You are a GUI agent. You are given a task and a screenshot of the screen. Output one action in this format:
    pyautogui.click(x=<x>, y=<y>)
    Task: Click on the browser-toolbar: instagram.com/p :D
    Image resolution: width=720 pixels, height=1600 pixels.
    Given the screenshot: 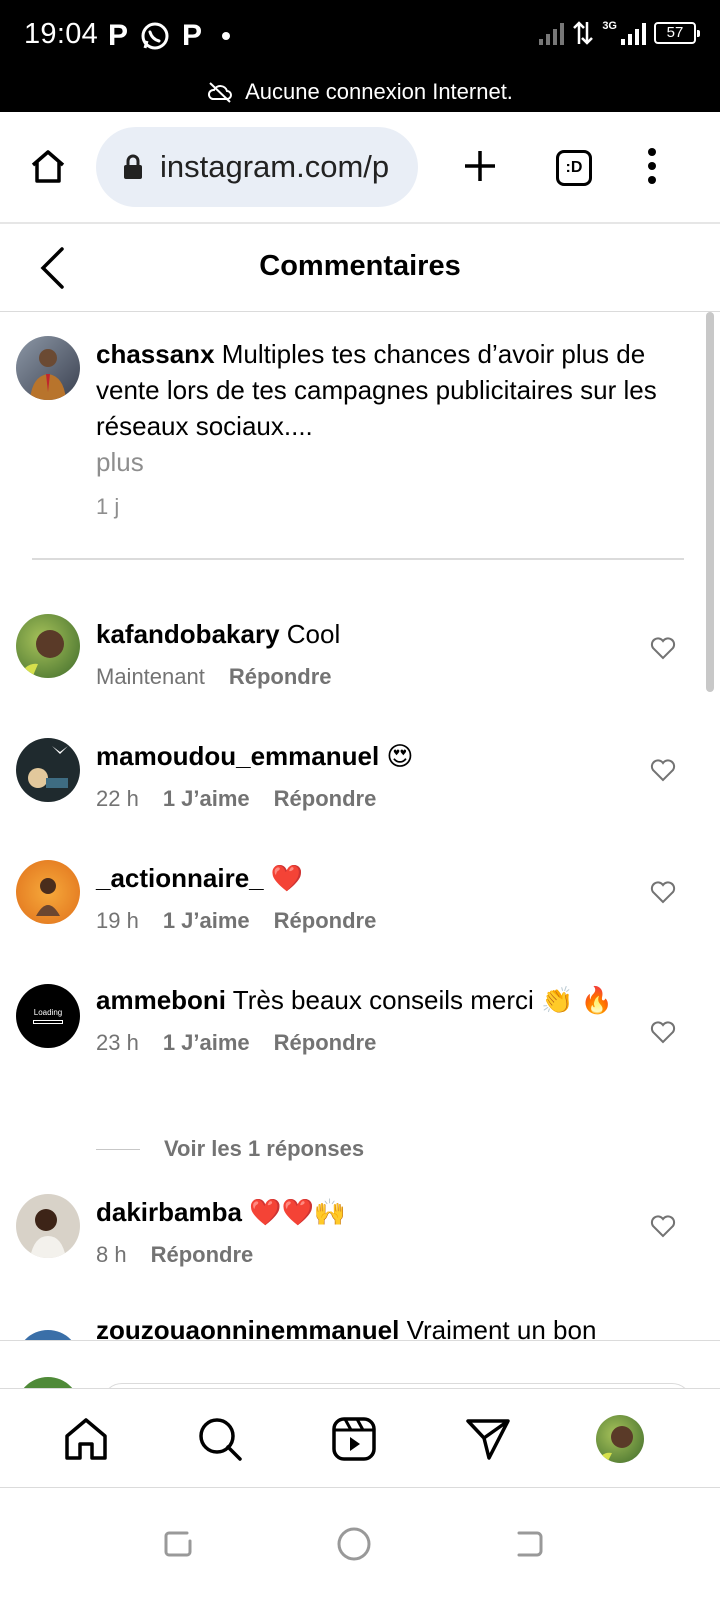 What is the action you would take?
    pyautogui.click(x=360, y=168)
    